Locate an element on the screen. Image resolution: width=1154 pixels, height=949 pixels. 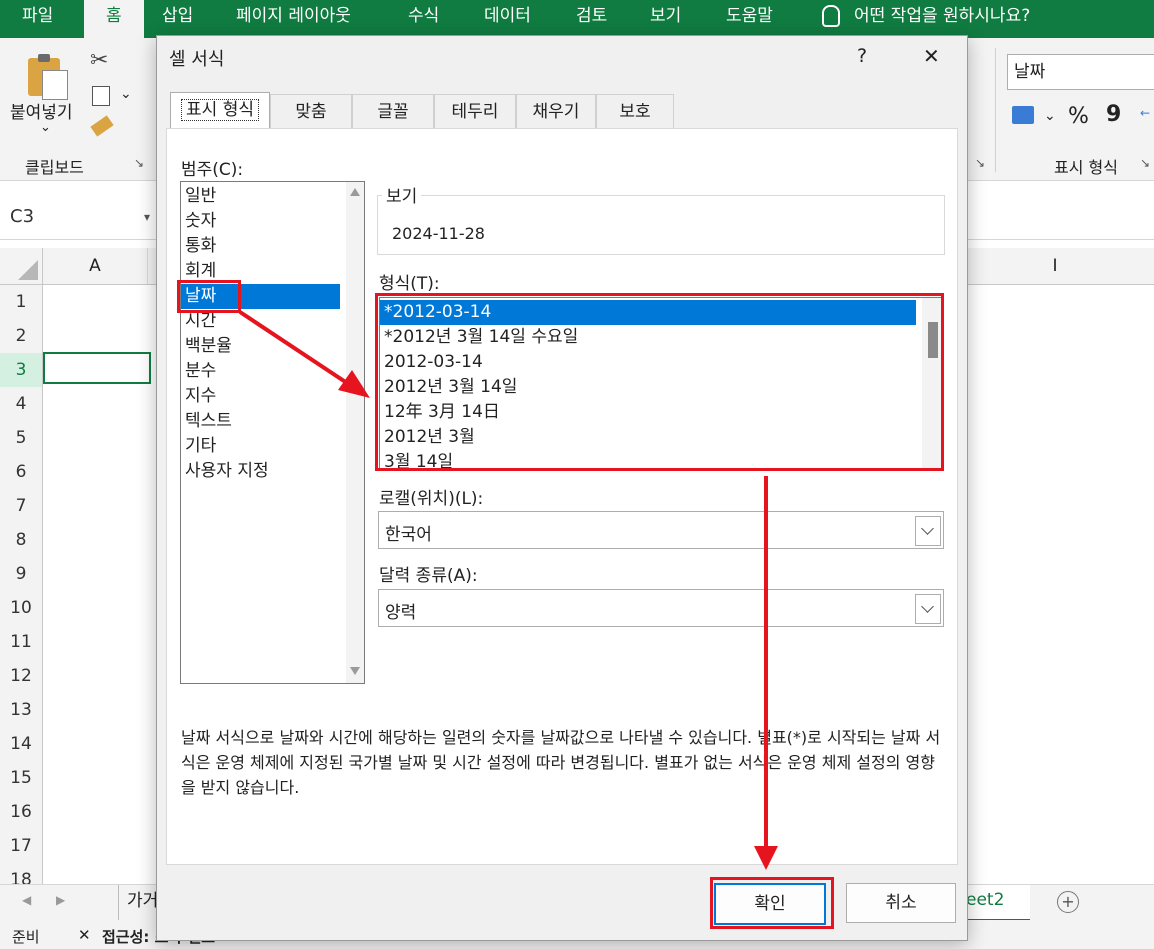
paste-icon is located at coordinates (48, 76).